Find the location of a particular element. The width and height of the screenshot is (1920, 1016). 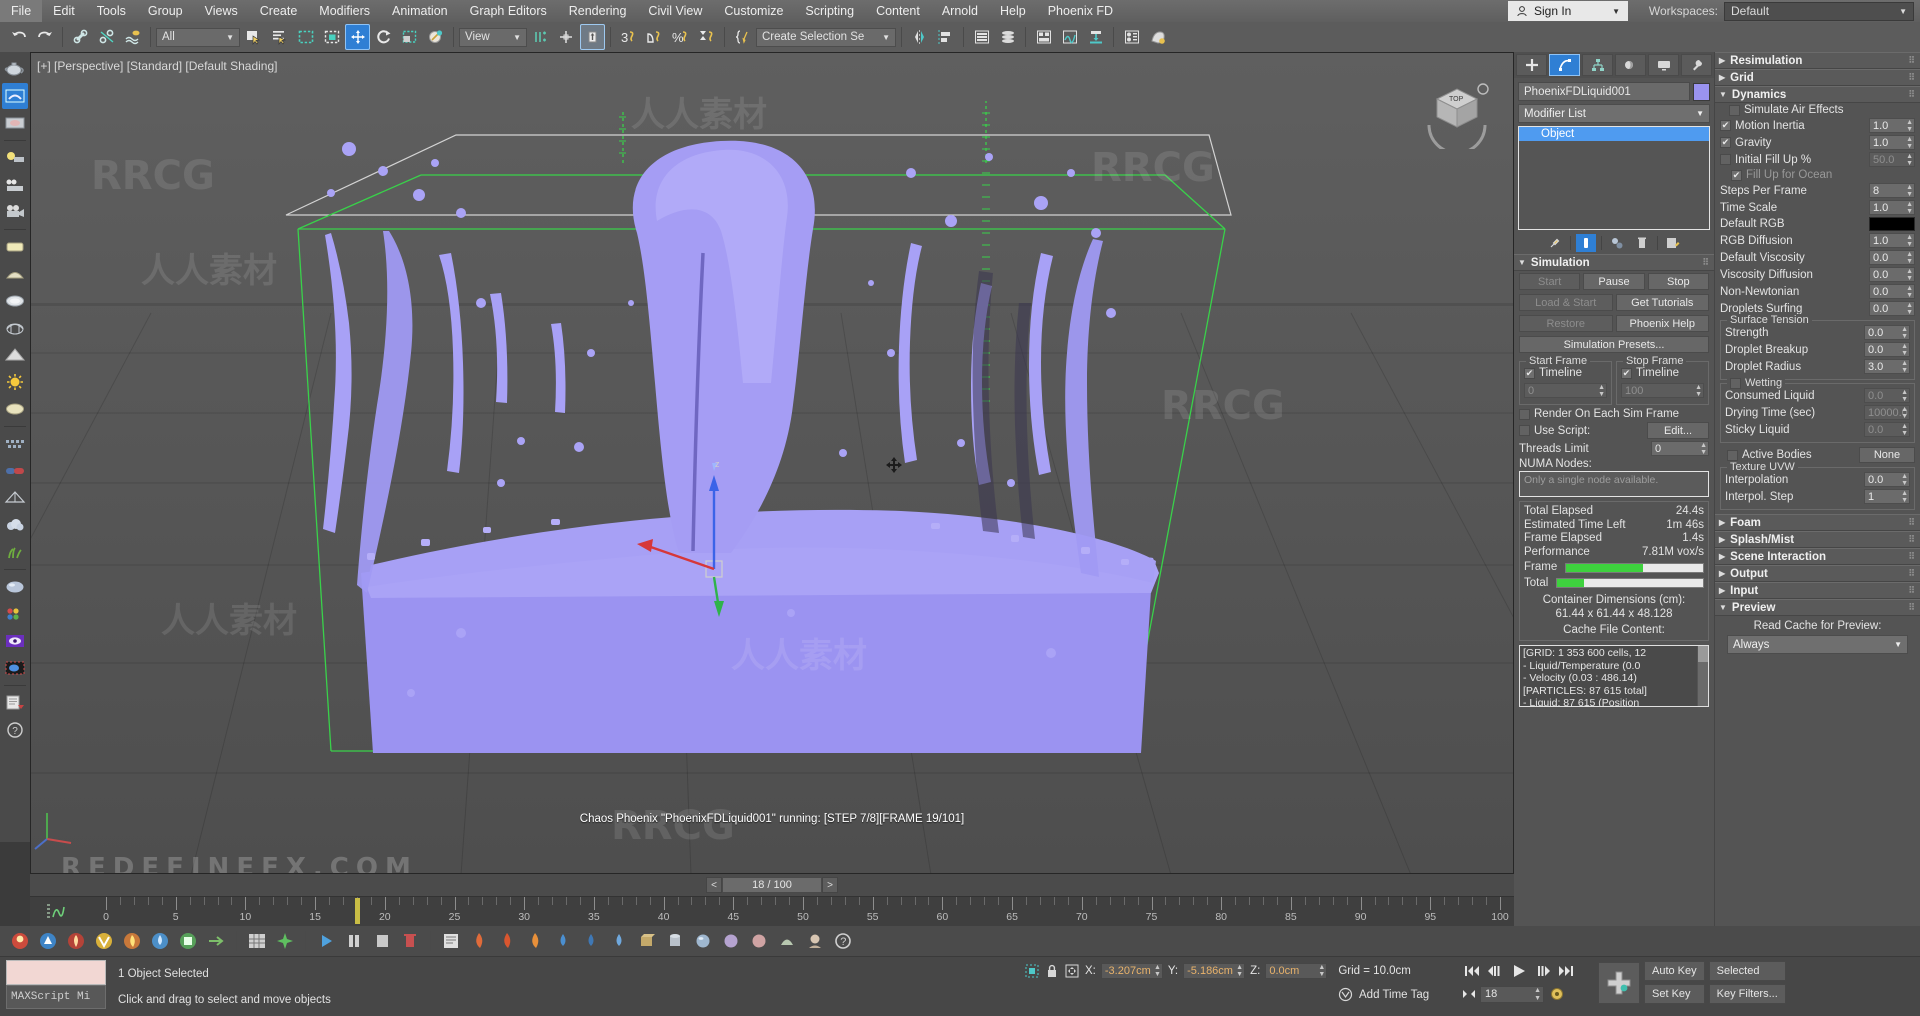

numa-nodes-box: Only a single node available. is located at coordinates (1614, 484).